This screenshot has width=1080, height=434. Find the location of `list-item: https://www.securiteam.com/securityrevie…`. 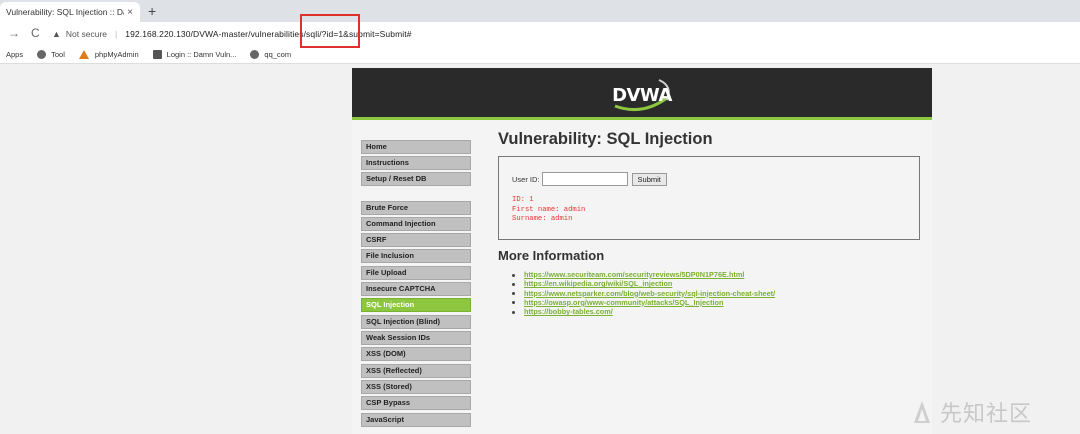

list-item: https://www.securiteam.com/securityrevie… is located at coordinates (643, 274).